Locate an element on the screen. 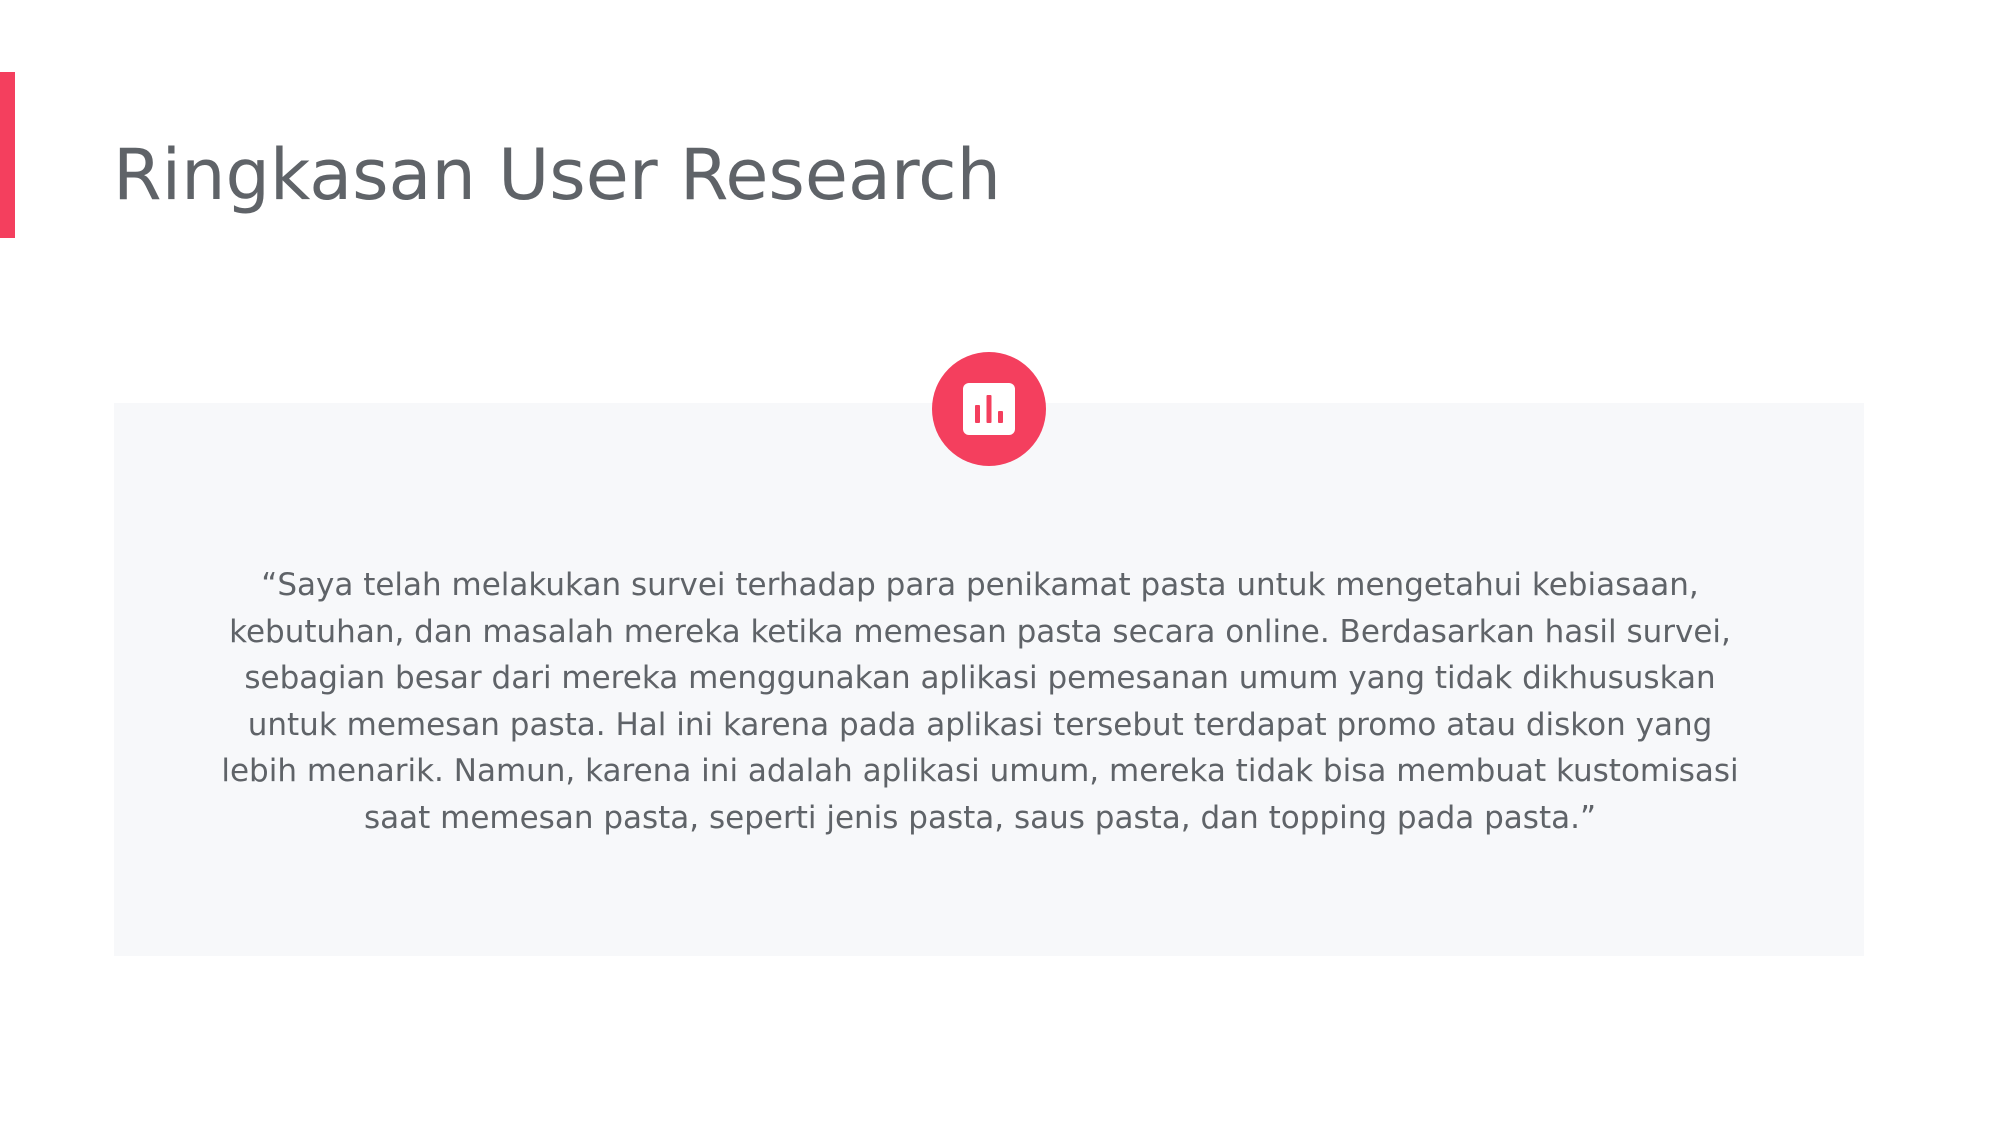 The image size is (2000, 1125). title-accent-bar is located at coordinates (7, 155).